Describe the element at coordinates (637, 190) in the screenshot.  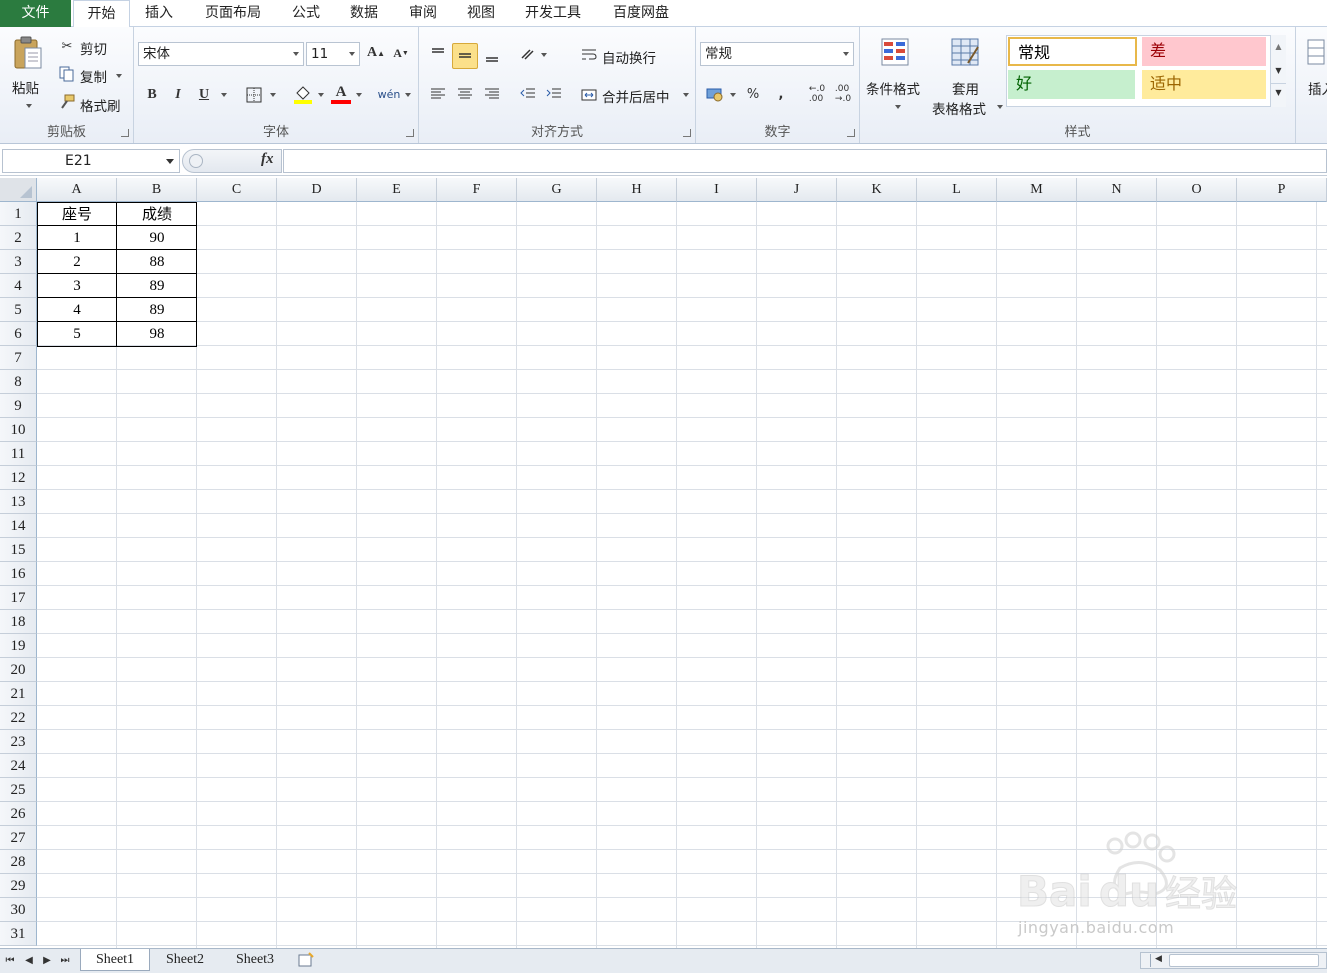
I see `col-header-h: H` at that location.